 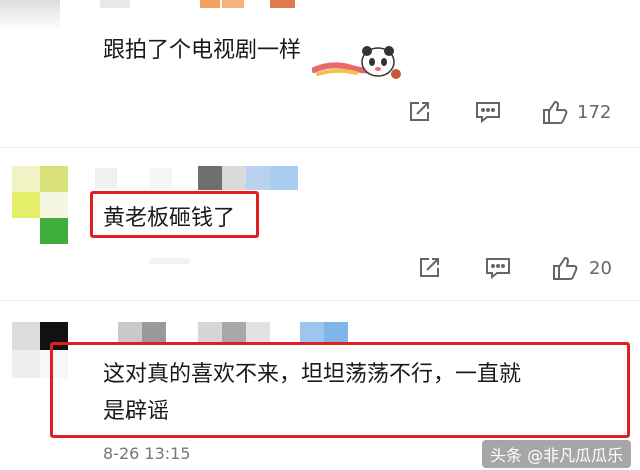 What do you see at coordinates (356, 64) in the screenshot?
I see `panda-sticker-icon` at bounding box center [356, 64].